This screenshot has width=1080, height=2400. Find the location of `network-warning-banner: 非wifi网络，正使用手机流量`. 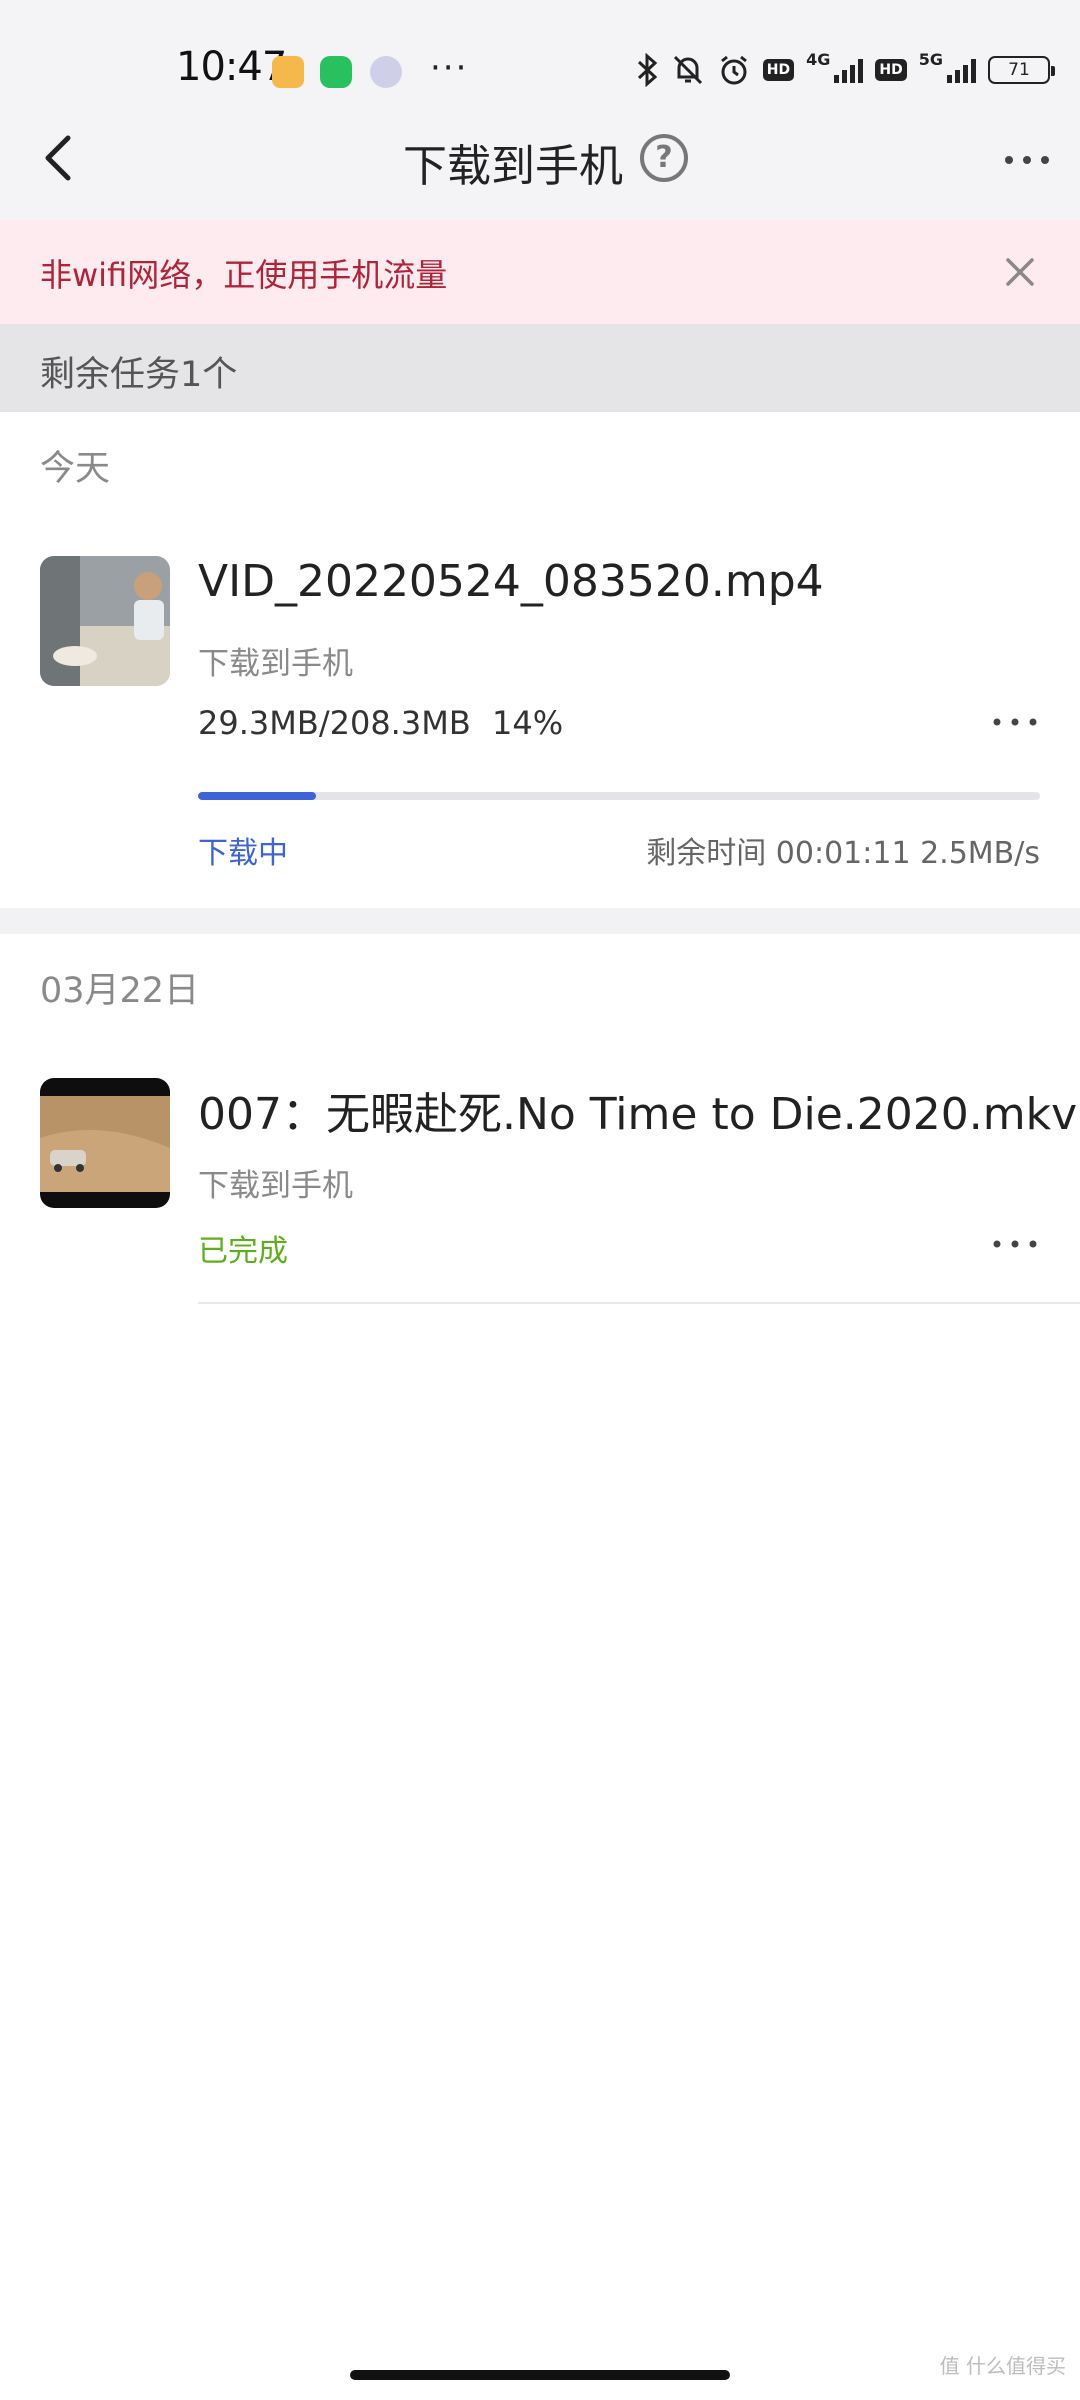

network-warning-banner: 非wifi网络，正使用手机流量 is located at coordinates (540, 272).